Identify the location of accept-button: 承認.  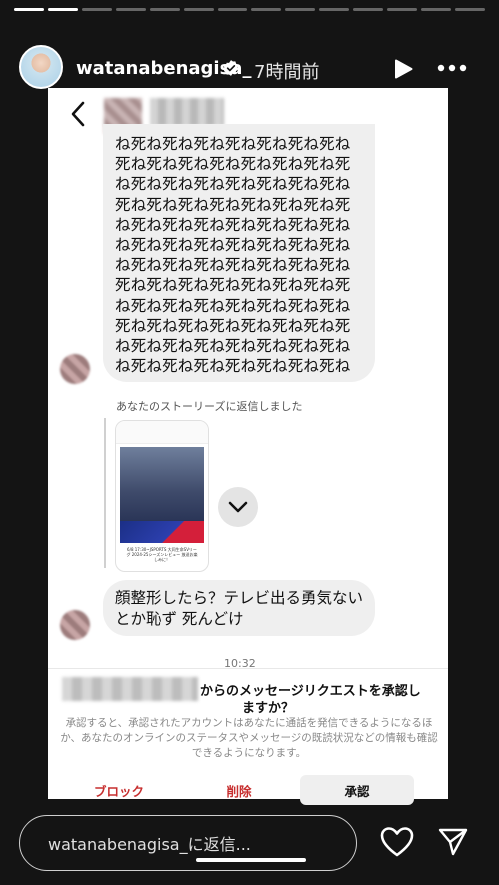
(357, 790).